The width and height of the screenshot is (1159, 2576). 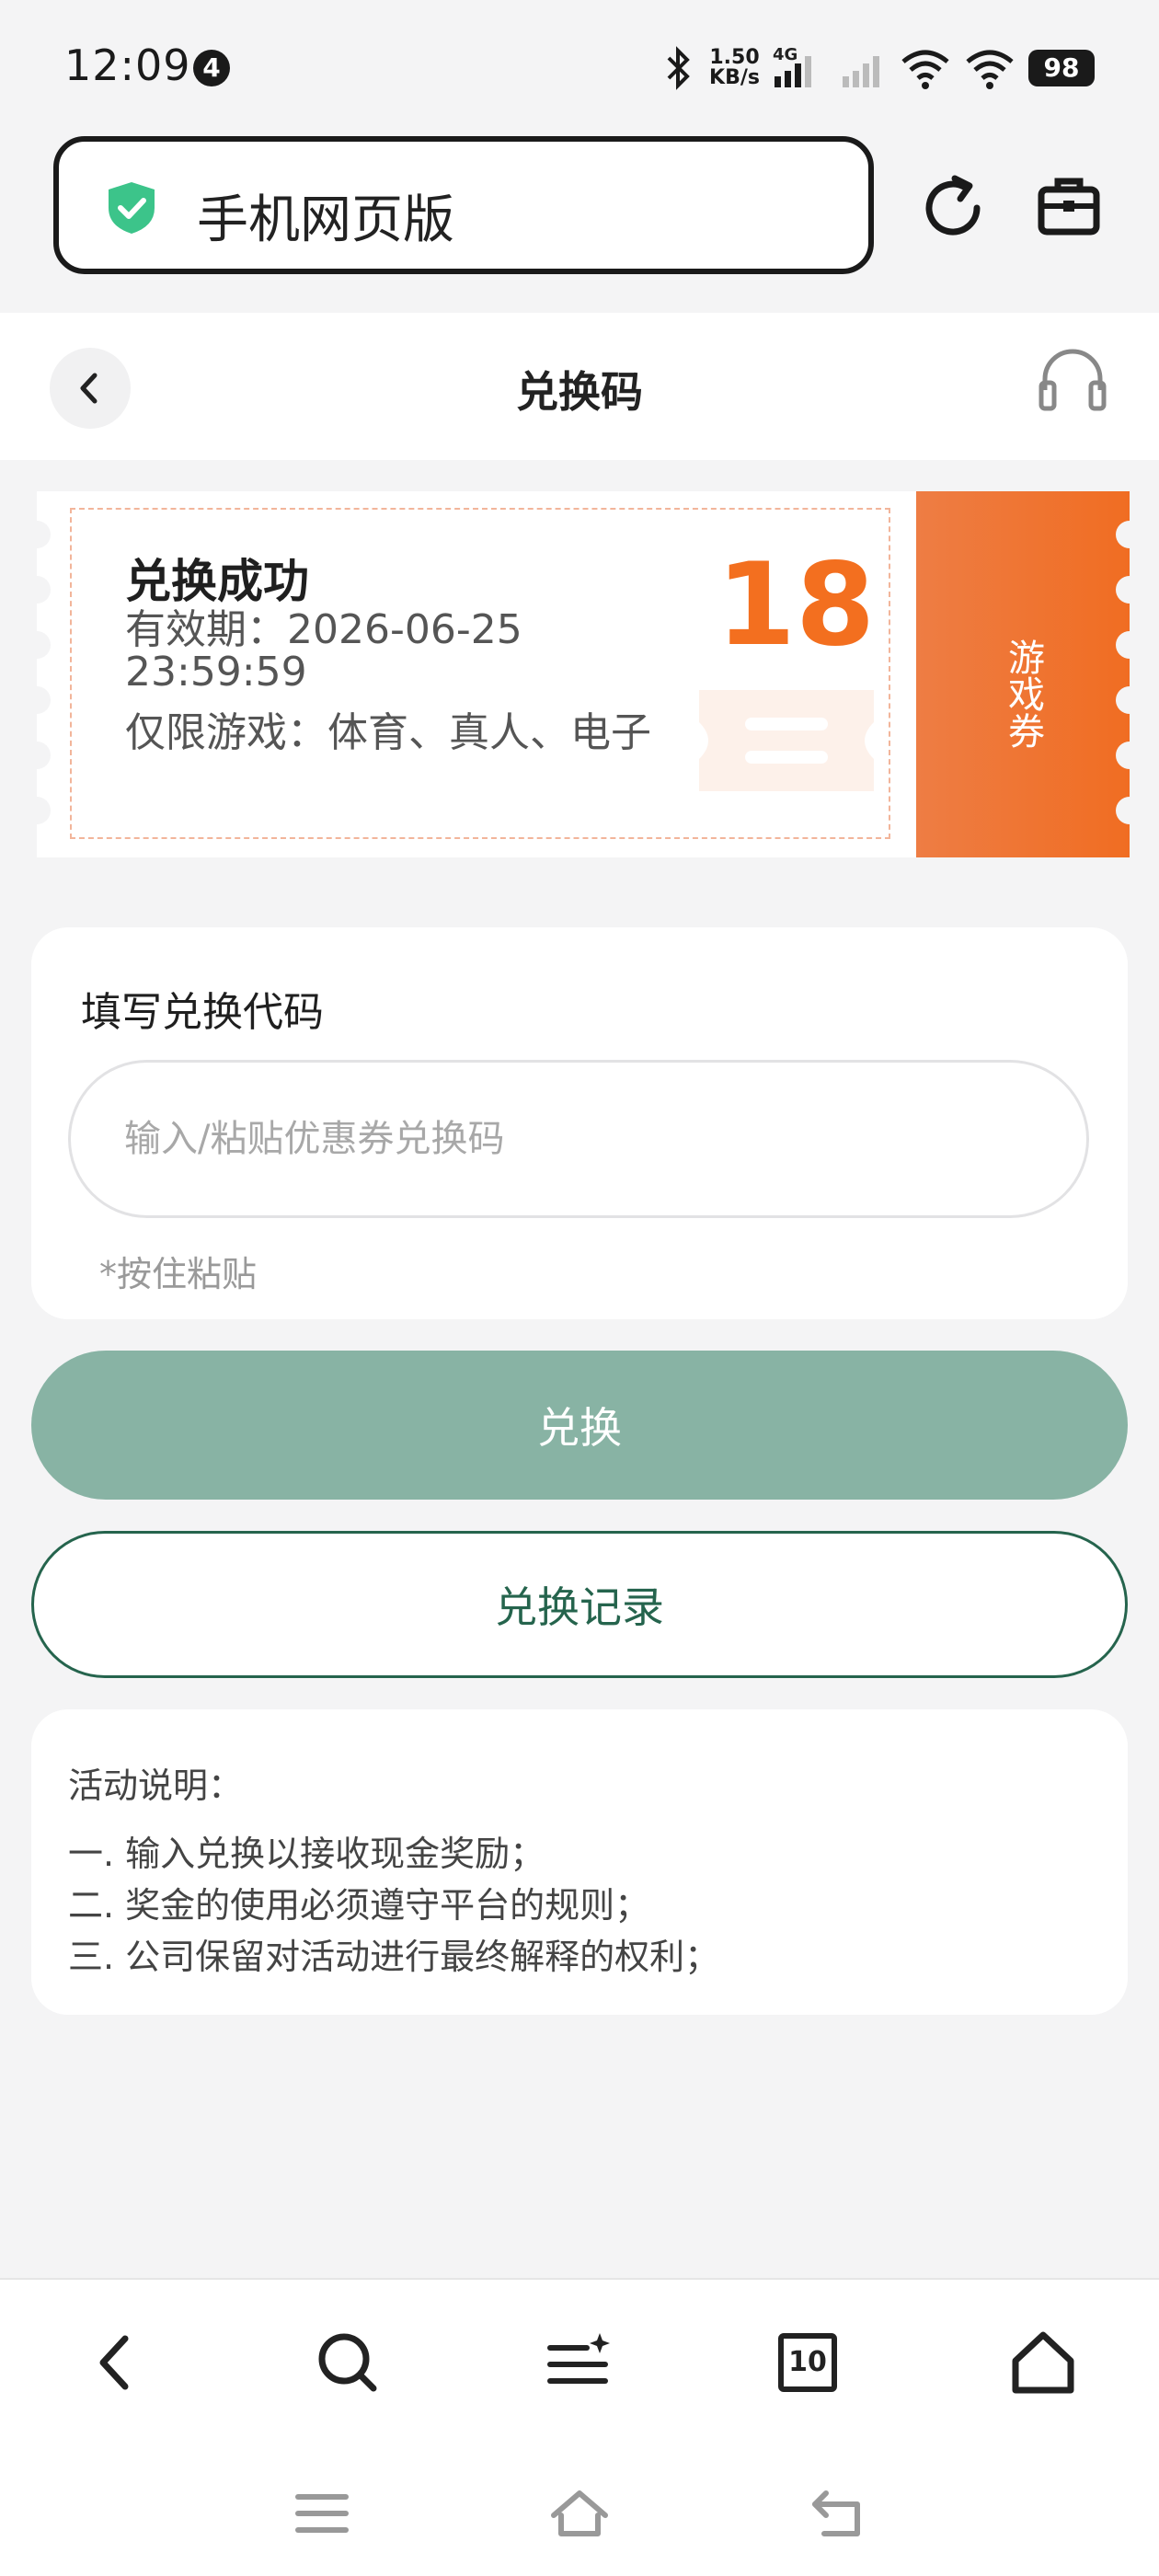 What do you see at coordinates (579, 1425) in the screenshot?
I see `redeem-button: 兑换` at bounding box center [579, 1425].